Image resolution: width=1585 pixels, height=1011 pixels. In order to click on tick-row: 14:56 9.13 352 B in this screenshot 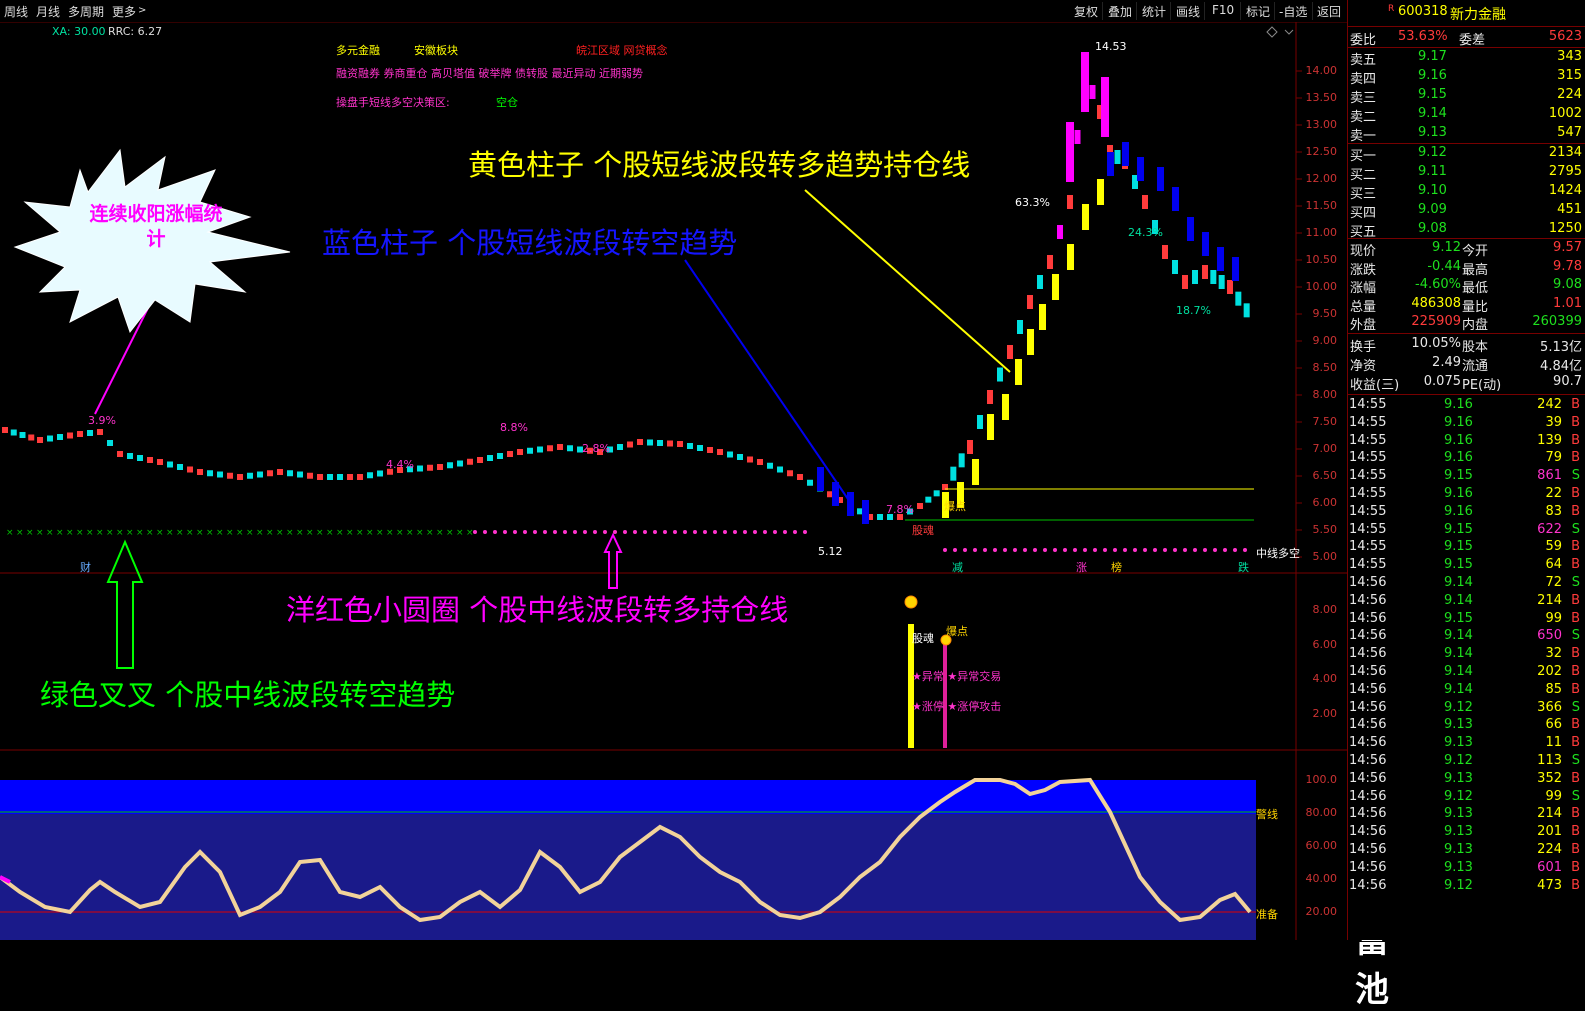, I will do `click(1464, 778)`.